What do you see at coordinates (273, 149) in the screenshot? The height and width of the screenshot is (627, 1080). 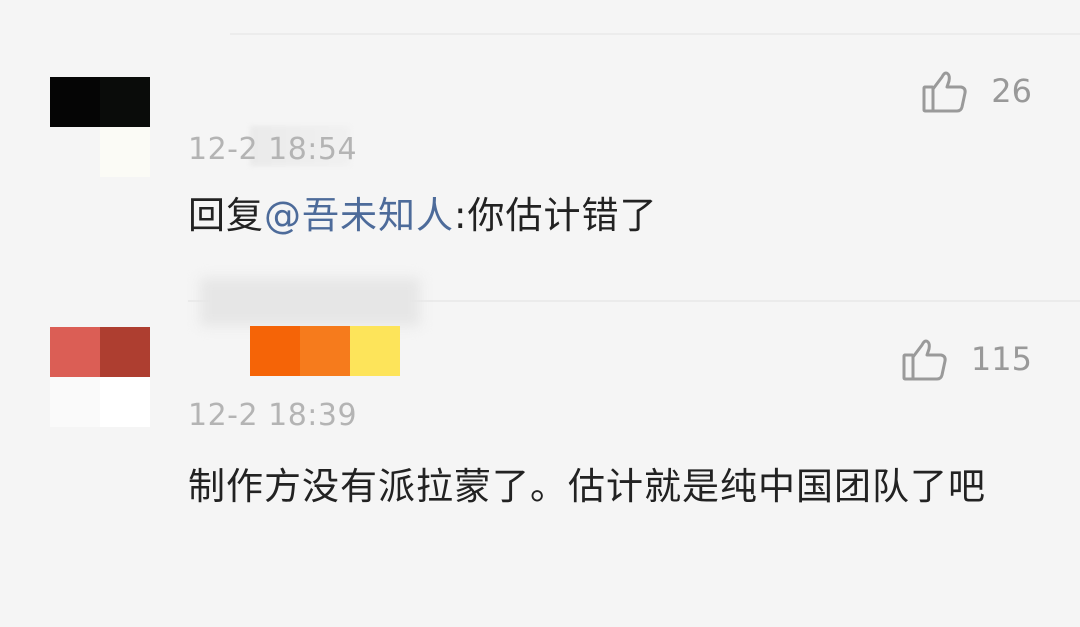 I see `comment-timestamp: 12-2 18:54` at bounding box center [273, 149].